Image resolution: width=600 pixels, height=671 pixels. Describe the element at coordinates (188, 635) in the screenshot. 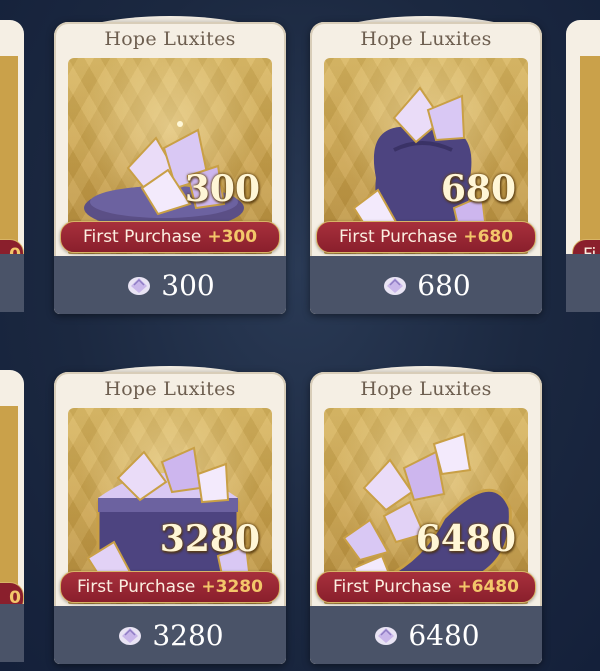

I see `price-value: 3280` at that location.